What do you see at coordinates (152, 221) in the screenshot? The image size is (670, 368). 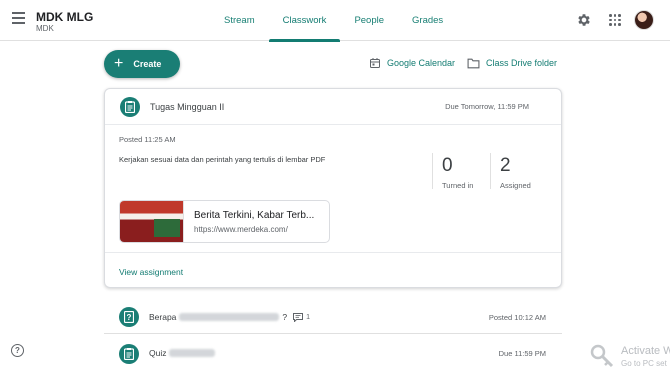 I see `attachment-thumbnail` at bounding box center [152, 221].